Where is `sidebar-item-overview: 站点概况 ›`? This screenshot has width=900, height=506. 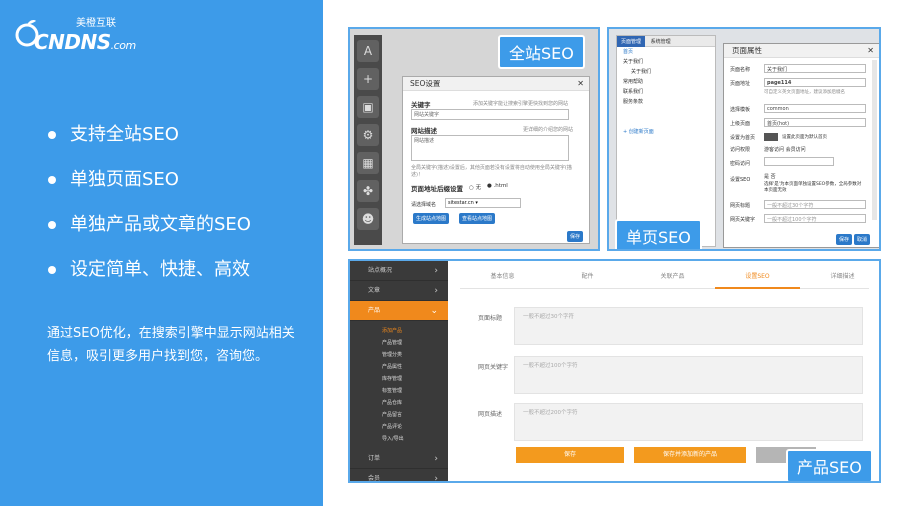 sidebar-item-overview: 站点概况 › is located at coordinates (399, 271).